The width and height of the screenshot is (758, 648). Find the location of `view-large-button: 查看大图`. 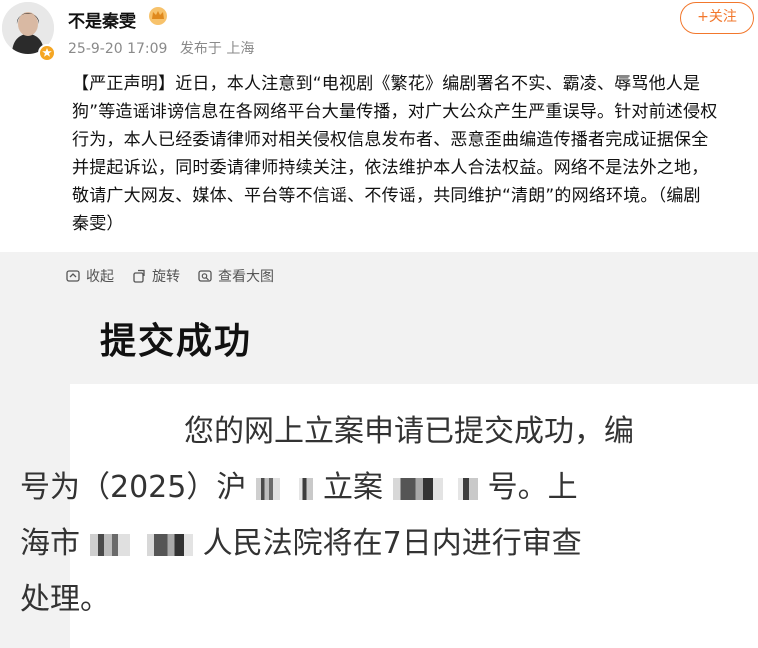

view-large-button: 查看大图 is located at coordinates (236, 276).